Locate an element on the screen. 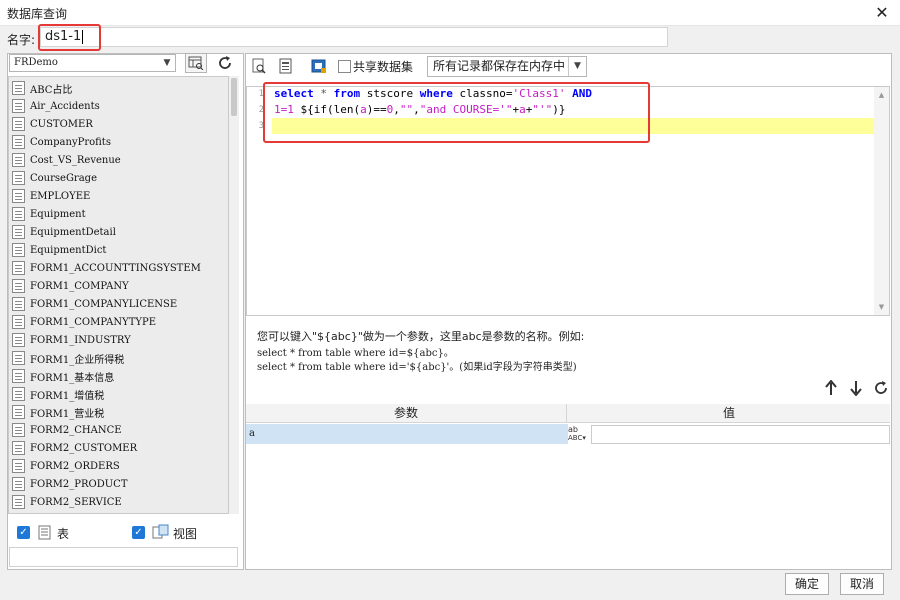 The image size is (900, 600). table-list-item: FORM1_COMPANYLICENSE is located at coordinates (94, 304).